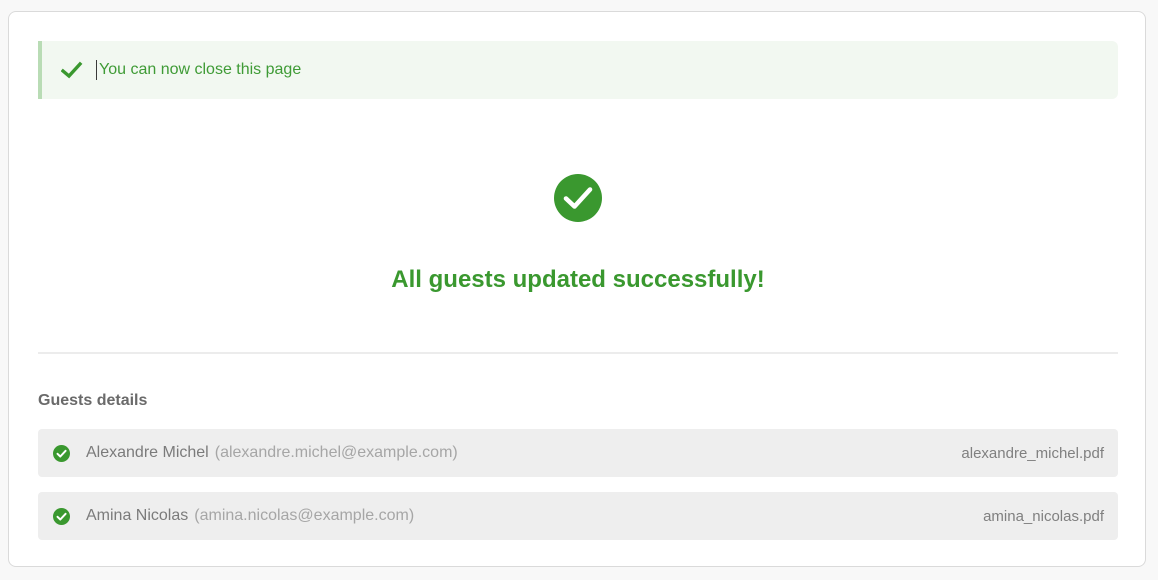  I want to click on divider, so click(578, 353).